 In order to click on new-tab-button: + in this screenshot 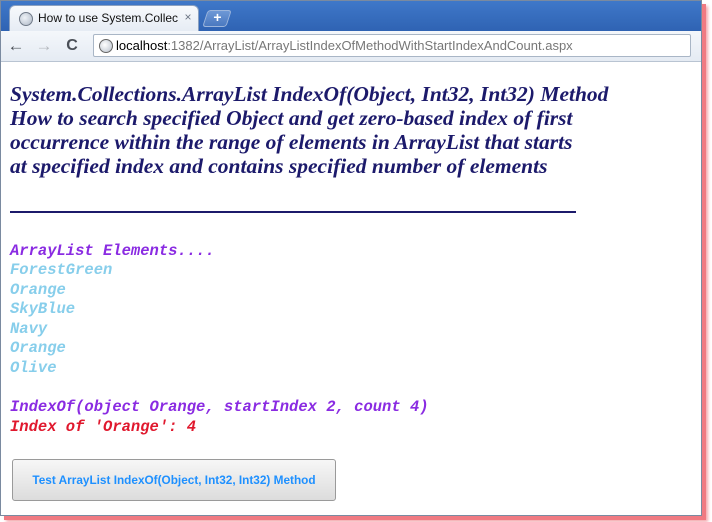, I will do `click(217, 18)`.